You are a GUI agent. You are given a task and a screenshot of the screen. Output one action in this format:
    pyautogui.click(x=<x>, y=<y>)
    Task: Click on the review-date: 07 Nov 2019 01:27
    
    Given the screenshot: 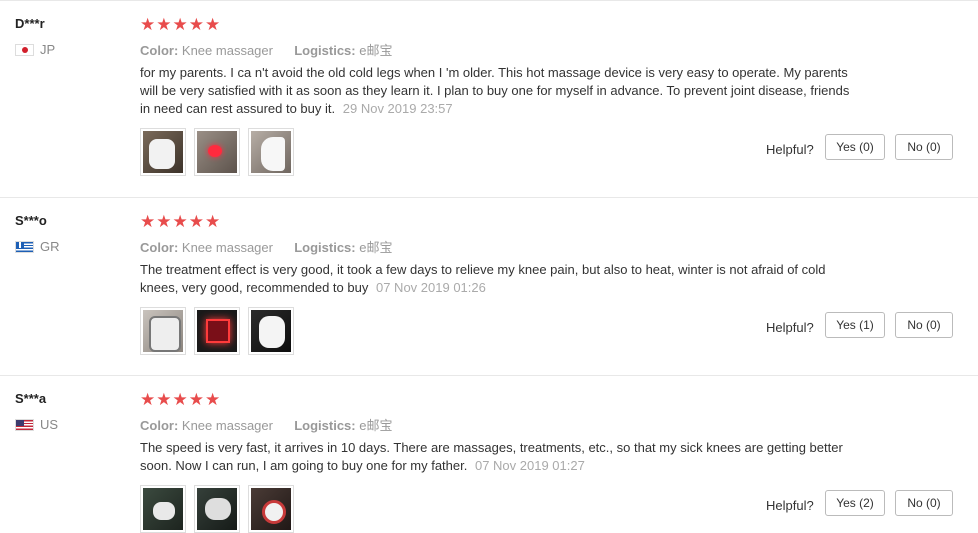 What is the action you would take?
    pyautogui.click(x=529, y=465)
    